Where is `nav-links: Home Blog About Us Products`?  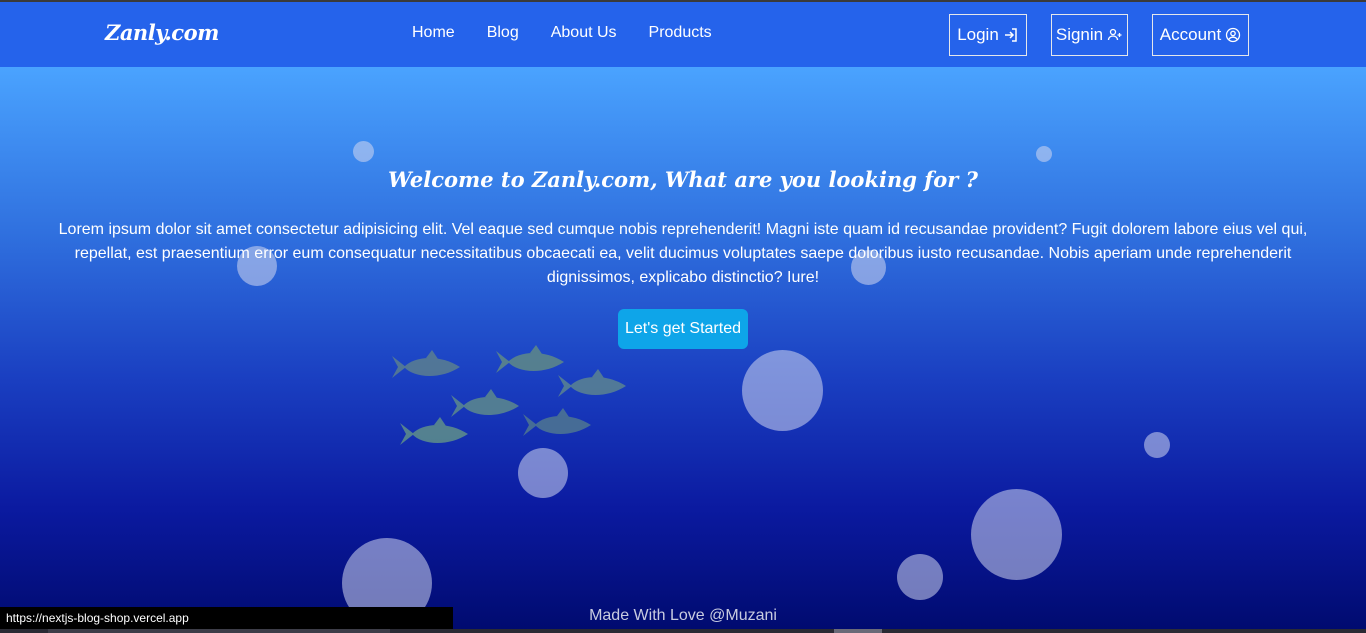
nav-links: Home Blog About Us Products is located at coordinates (562, 33).